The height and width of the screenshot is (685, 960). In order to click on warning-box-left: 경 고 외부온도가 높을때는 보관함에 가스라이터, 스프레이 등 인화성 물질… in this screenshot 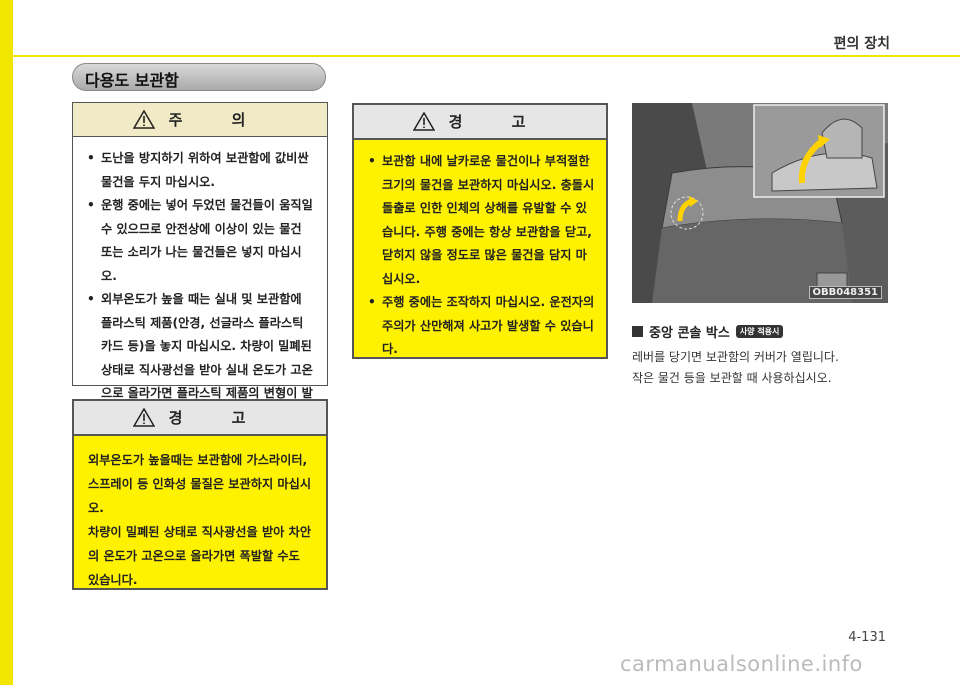, I will do `click(200, 494)`.